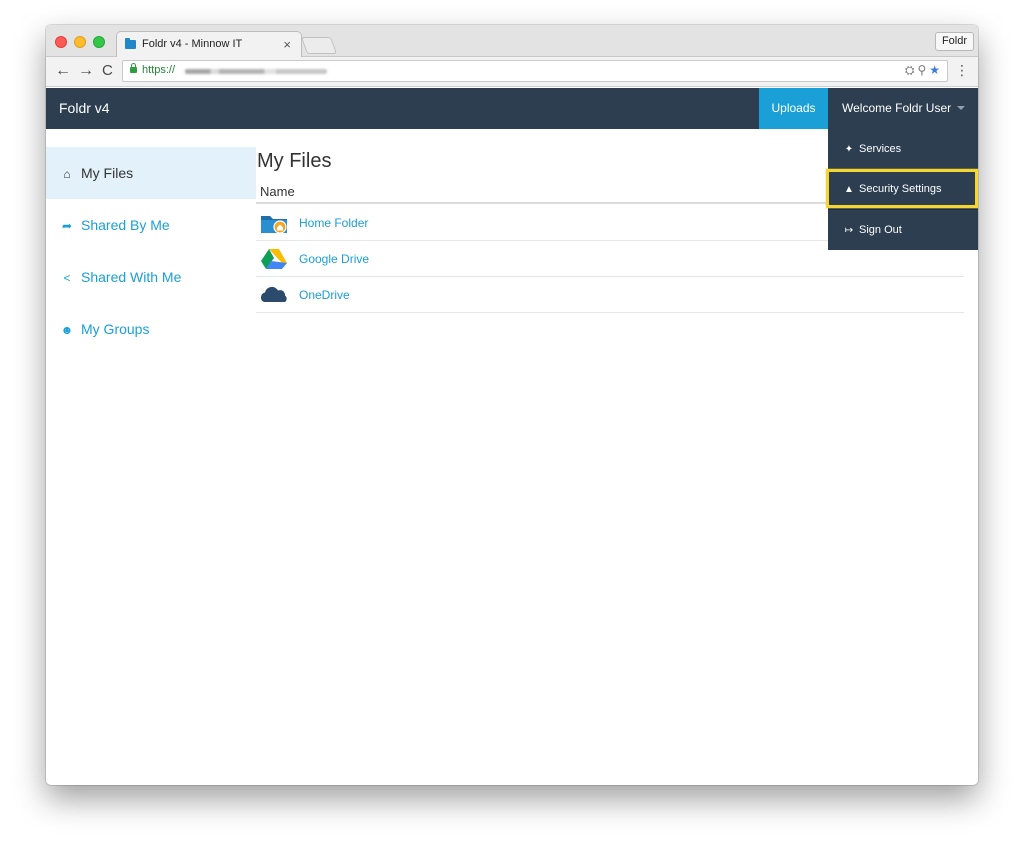 Image resolution: width=1024 pixels, height=852 pixels. I want to click on url-prefix: https://, so click(159, 70).